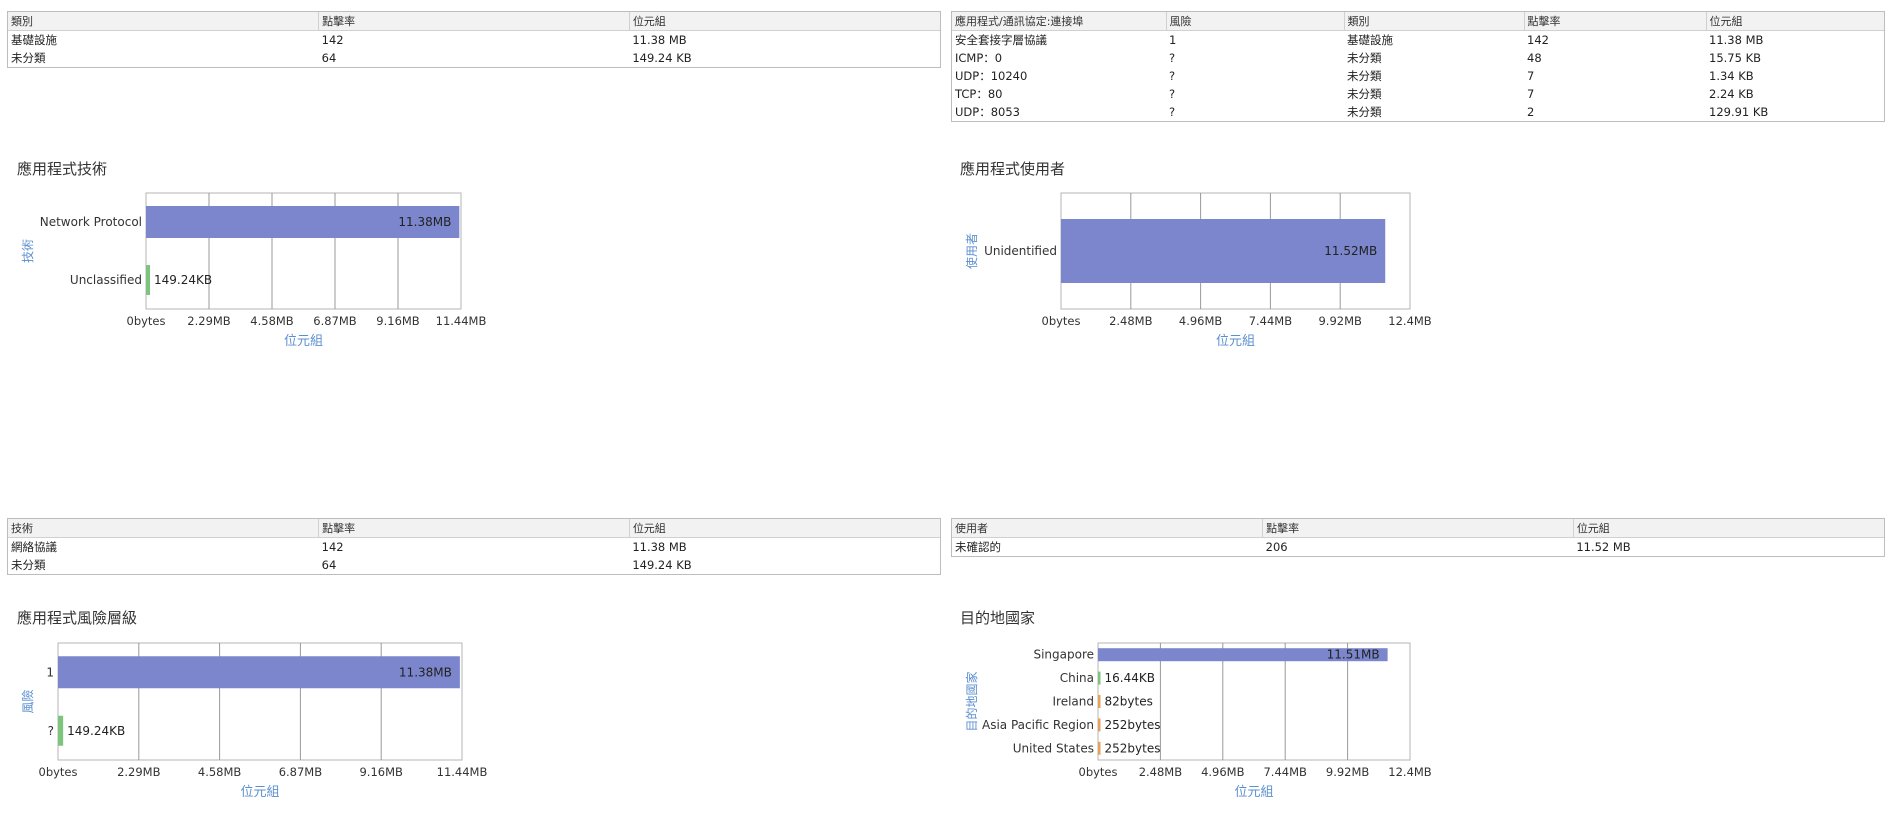 The width and height of the screenshot is (1889, 821). I want to click on column-header: 技術, so click(164, 528).